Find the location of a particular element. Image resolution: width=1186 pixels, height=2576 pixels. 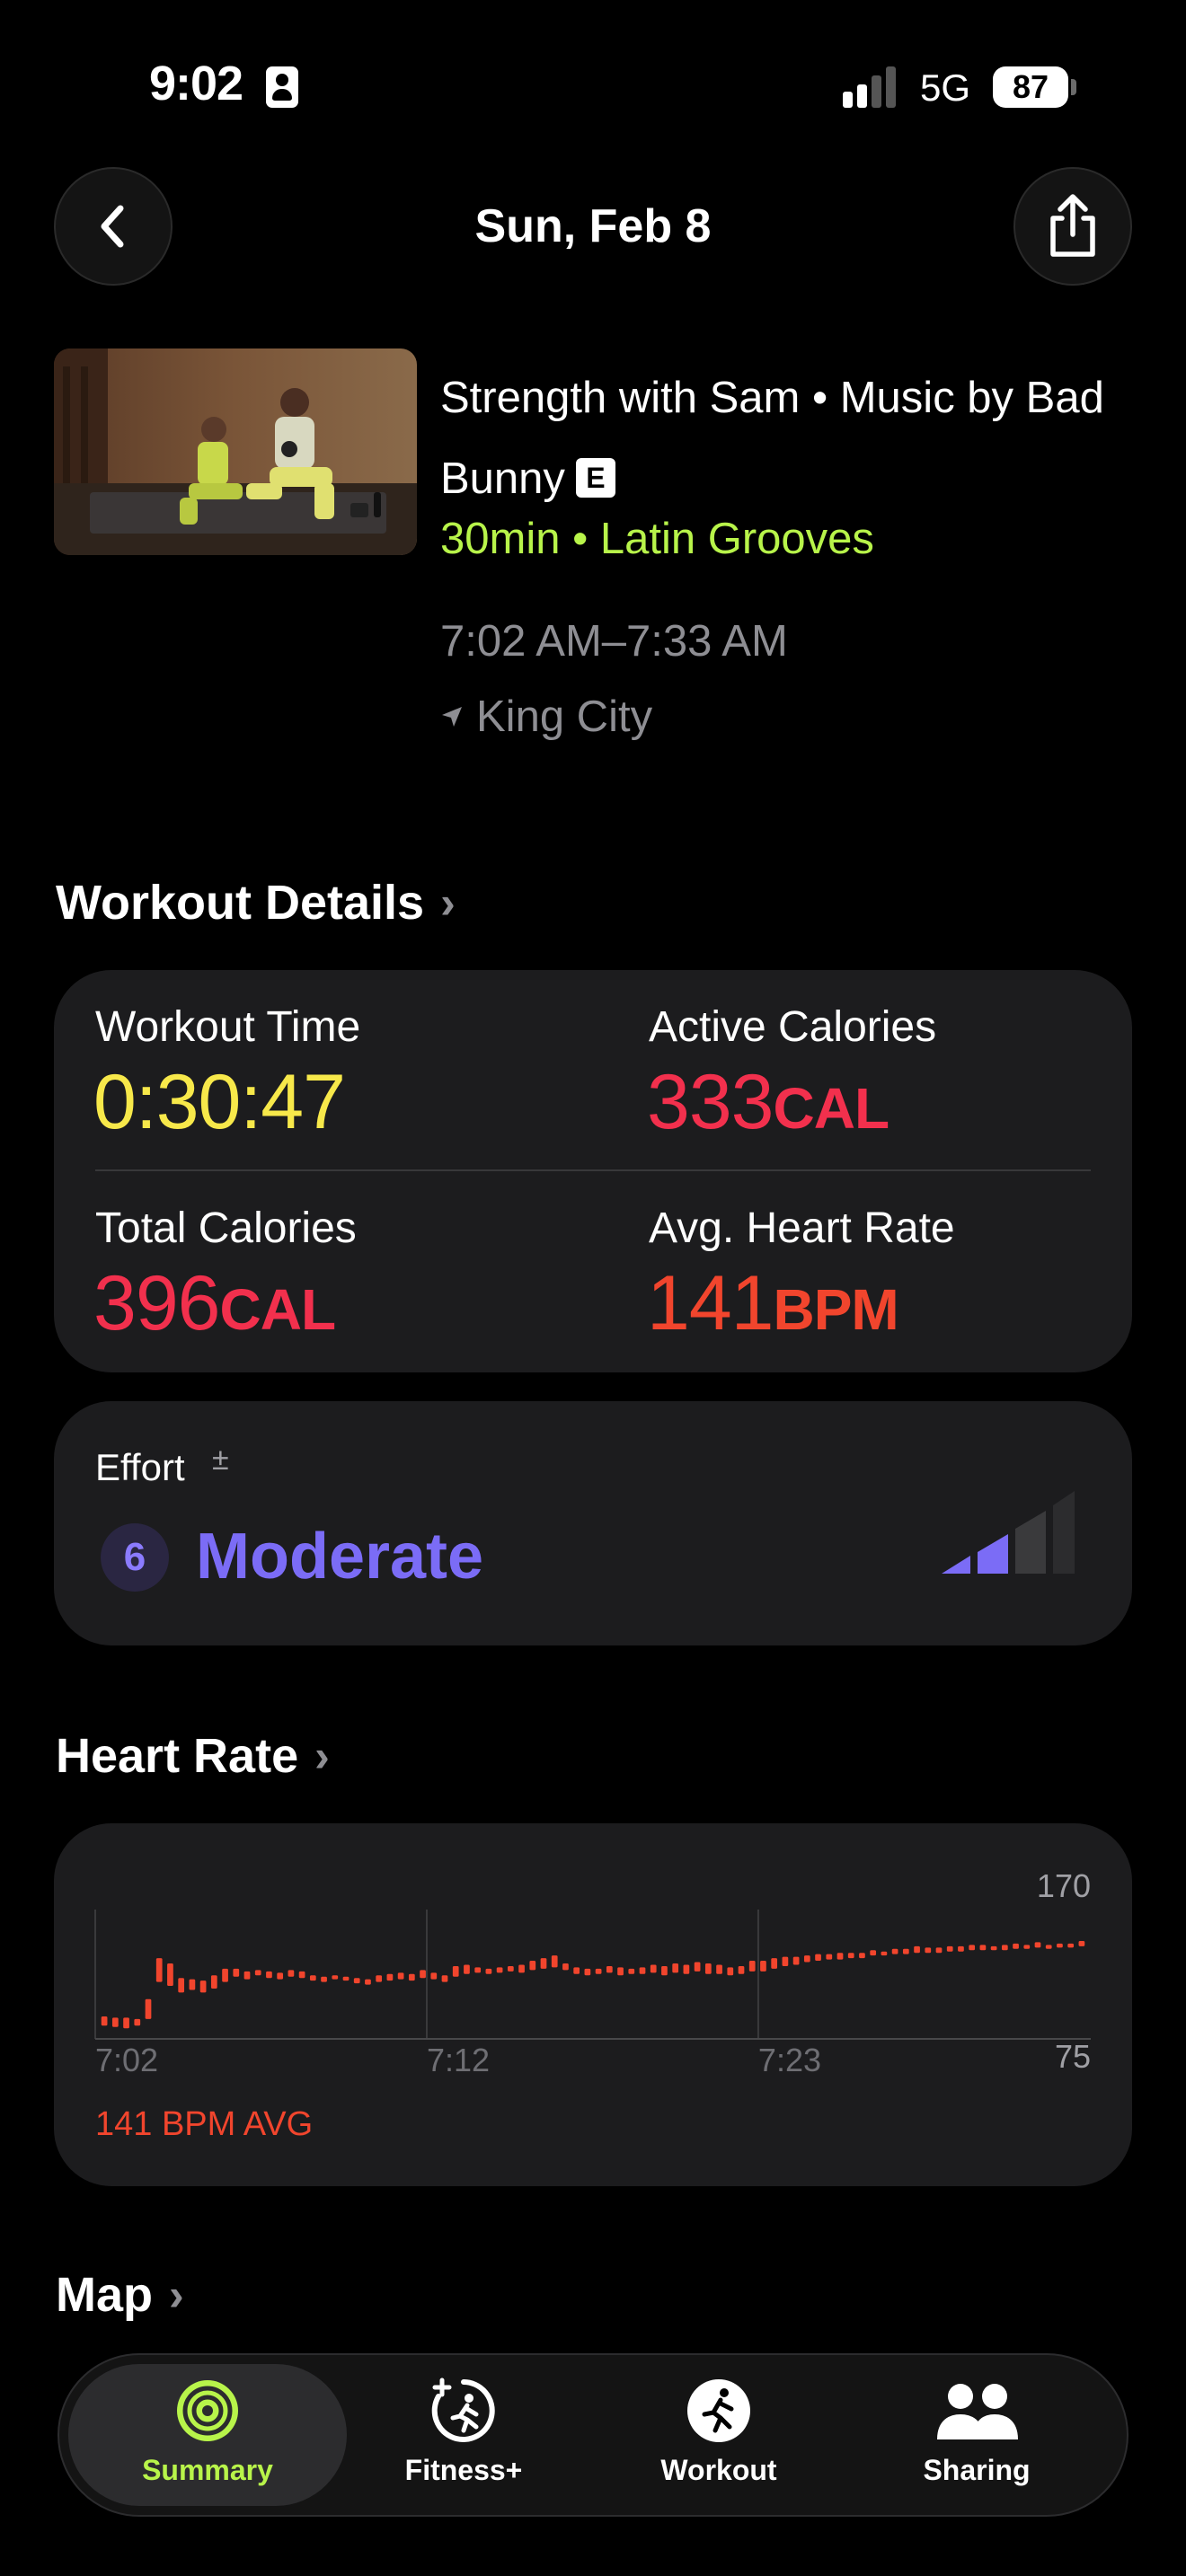

active-calories-label: Active Calories is located at coordinates (793, 1027).